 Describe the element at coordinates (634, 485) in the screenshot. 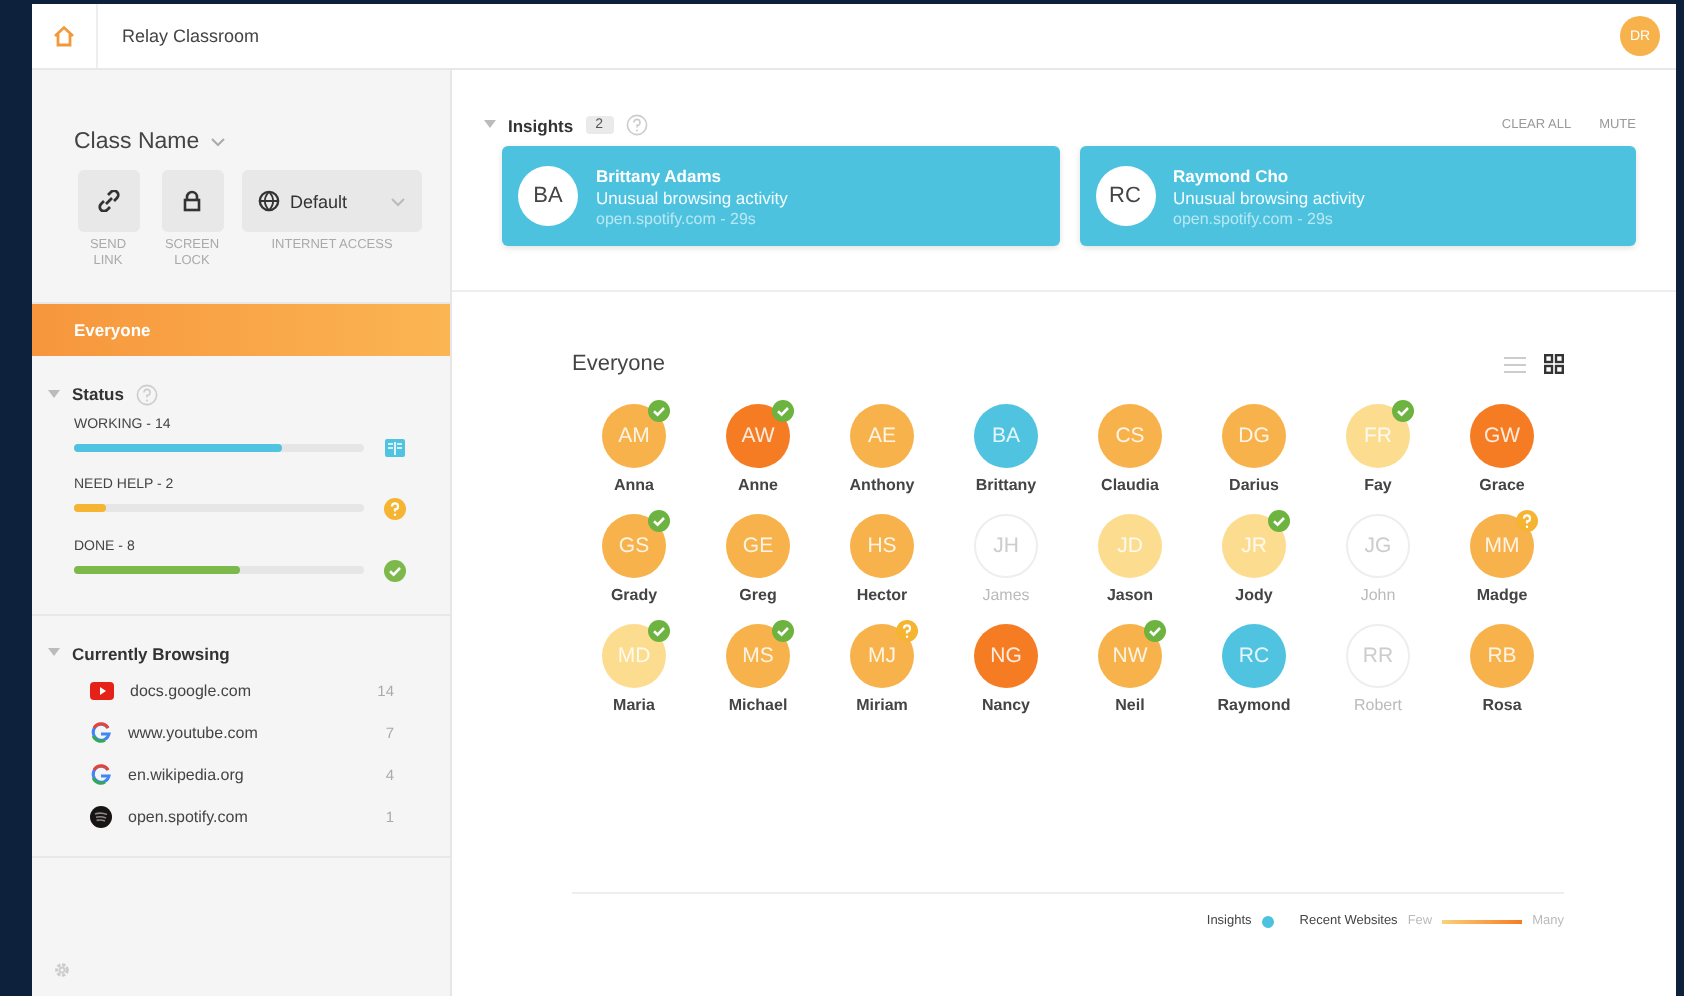

I see `student-name: Anna` at that location.